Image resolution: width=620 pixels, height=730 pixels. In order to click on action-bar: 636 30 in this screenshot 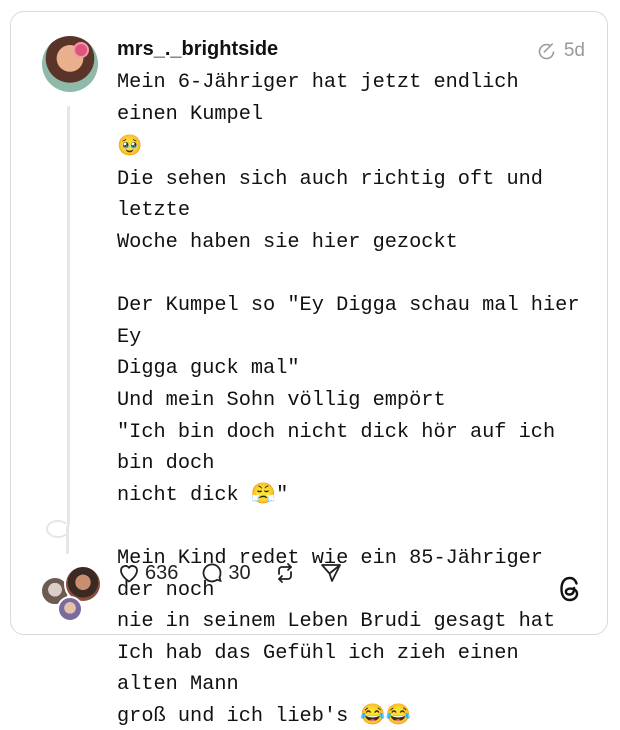, I will do `click(241, 573)`.